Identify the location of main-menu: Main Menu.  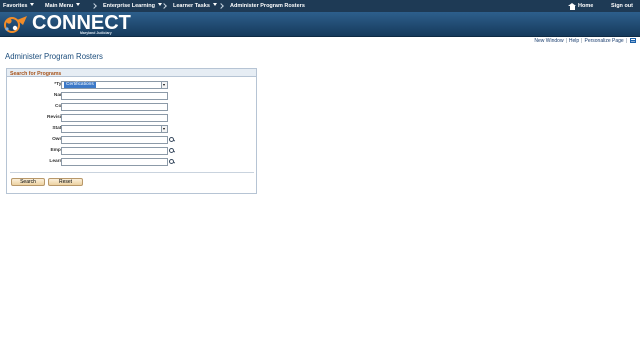
(63, 6).